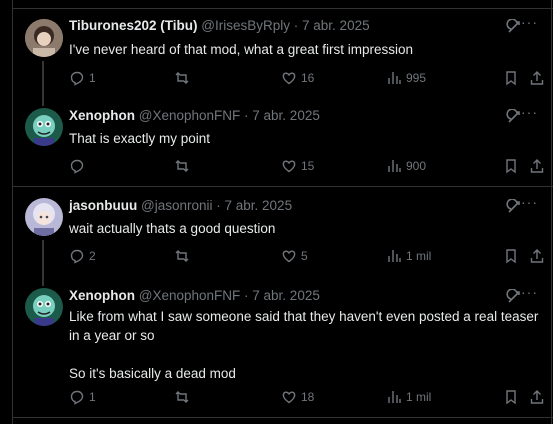  I want to click on action-bar: 1 16 995, so click(309, 80).